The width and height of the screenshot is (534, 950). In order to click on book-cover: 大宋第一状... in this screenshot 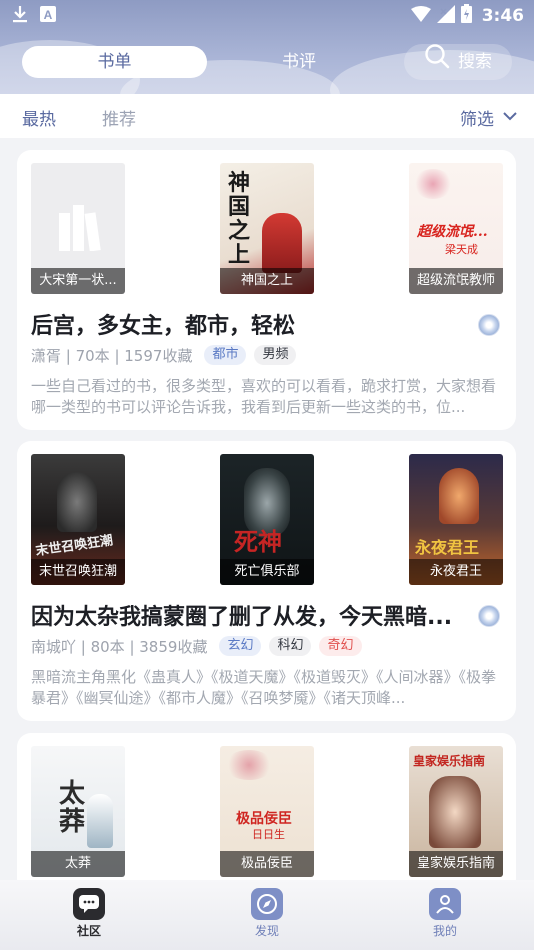, I will do `click(78, 228)`.